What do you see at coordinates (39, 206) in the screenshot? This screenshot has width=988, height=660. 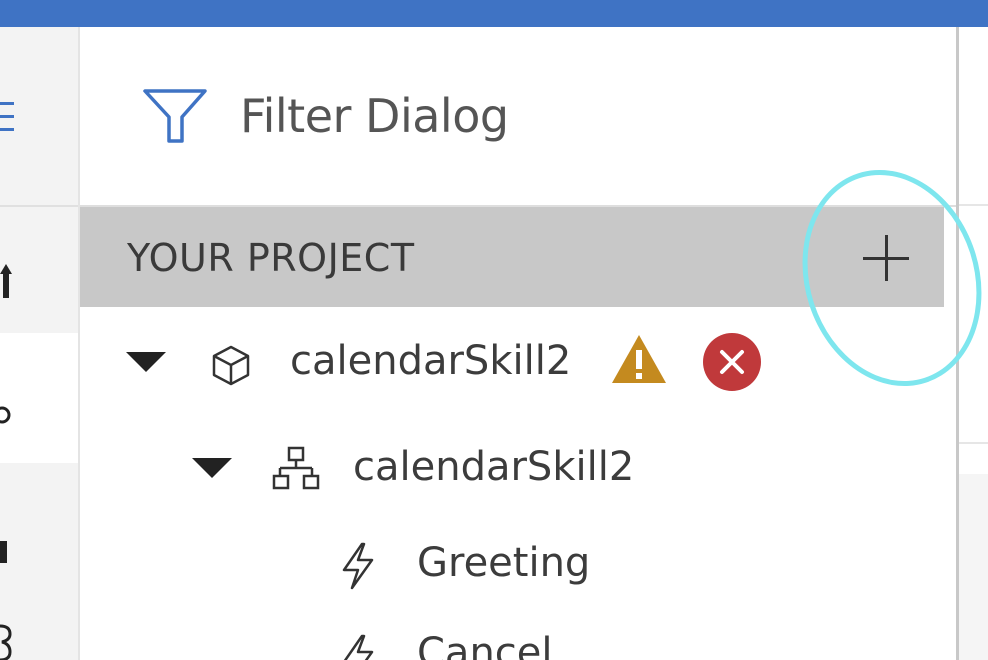 I see `rail-divider` at bounding box center [39, 206].